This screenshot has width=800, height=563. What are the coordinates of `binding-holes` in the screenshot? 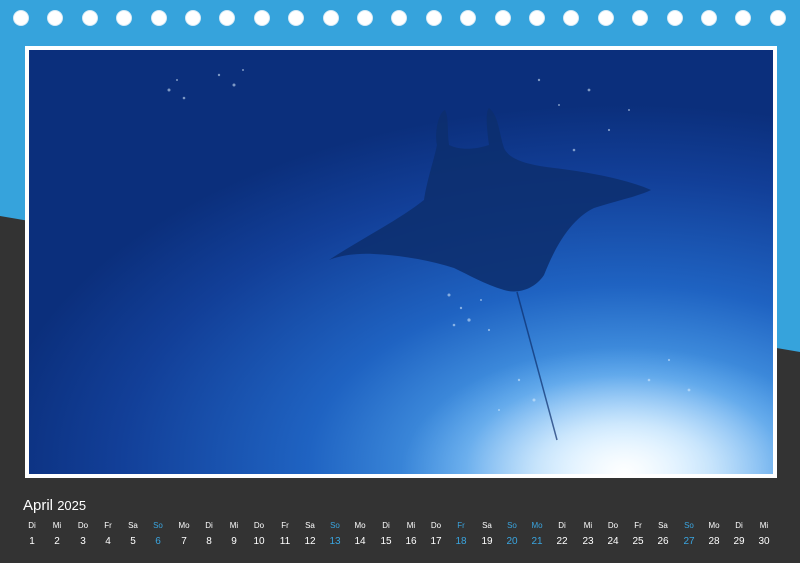 It's located at (400, 18).